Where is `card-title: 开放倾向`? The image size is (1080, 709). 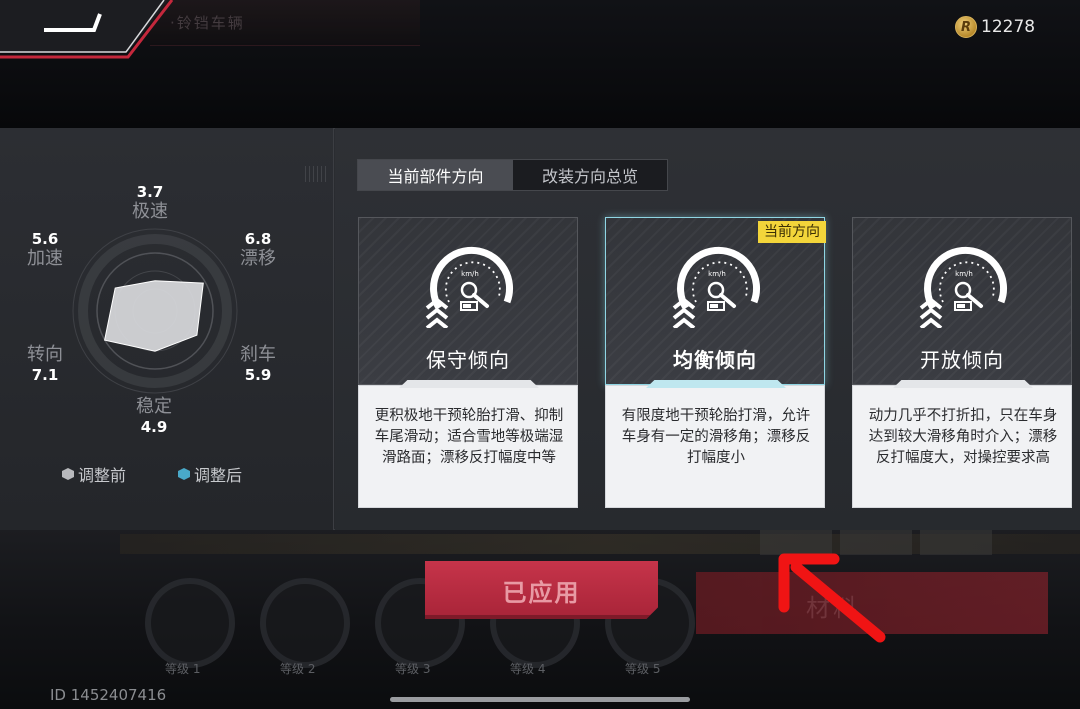
card-title: 开放倾向 is located at coordinates (962, 360).